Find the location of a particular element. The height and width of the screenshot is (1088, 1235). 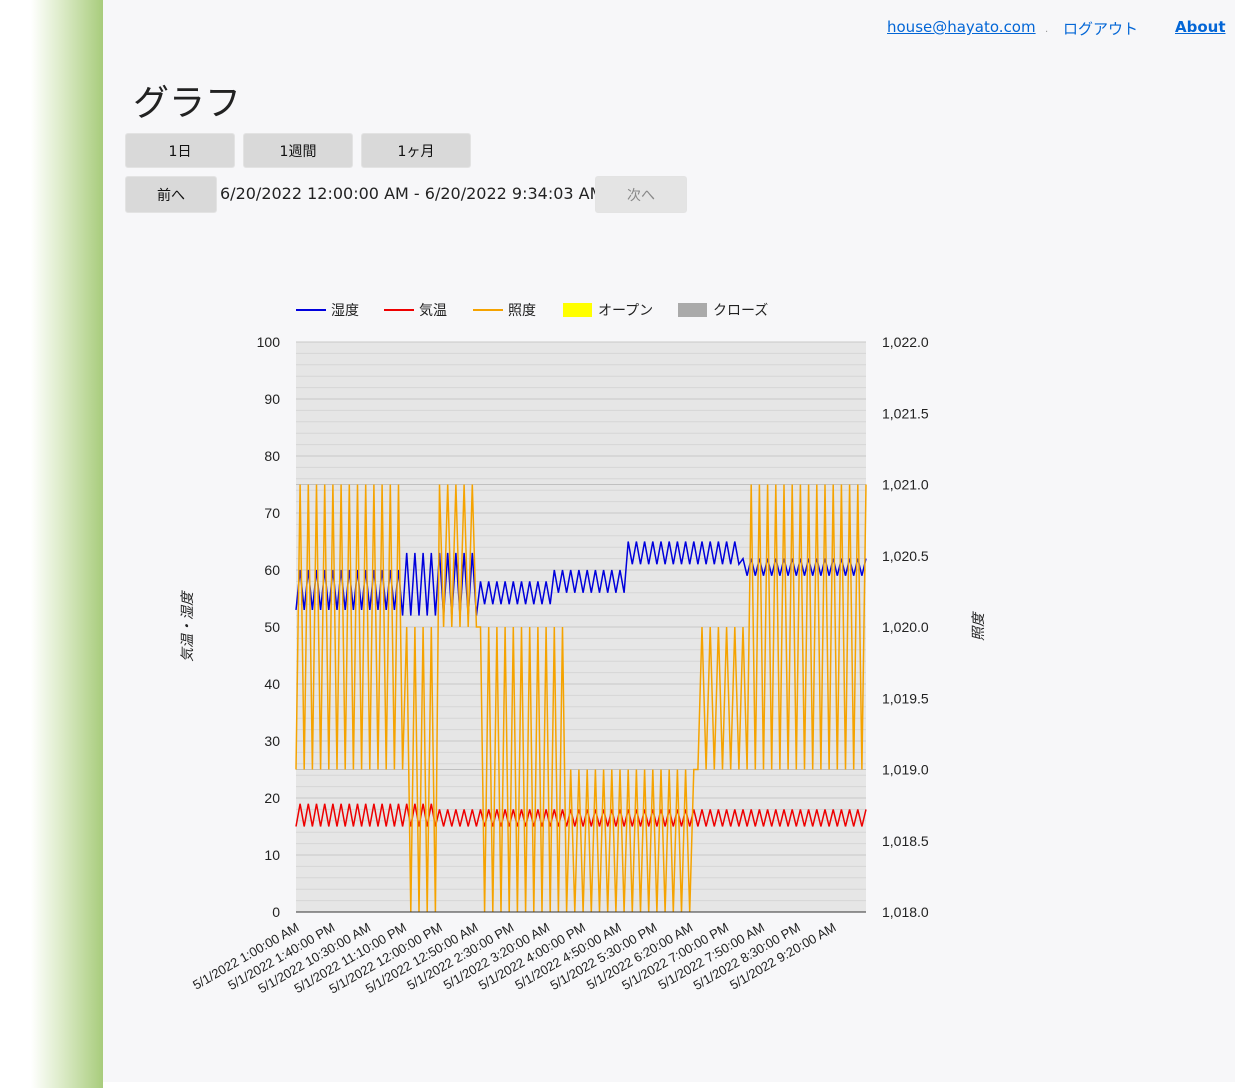

left-tick-label: 90 is located at coordinates (272, 399).